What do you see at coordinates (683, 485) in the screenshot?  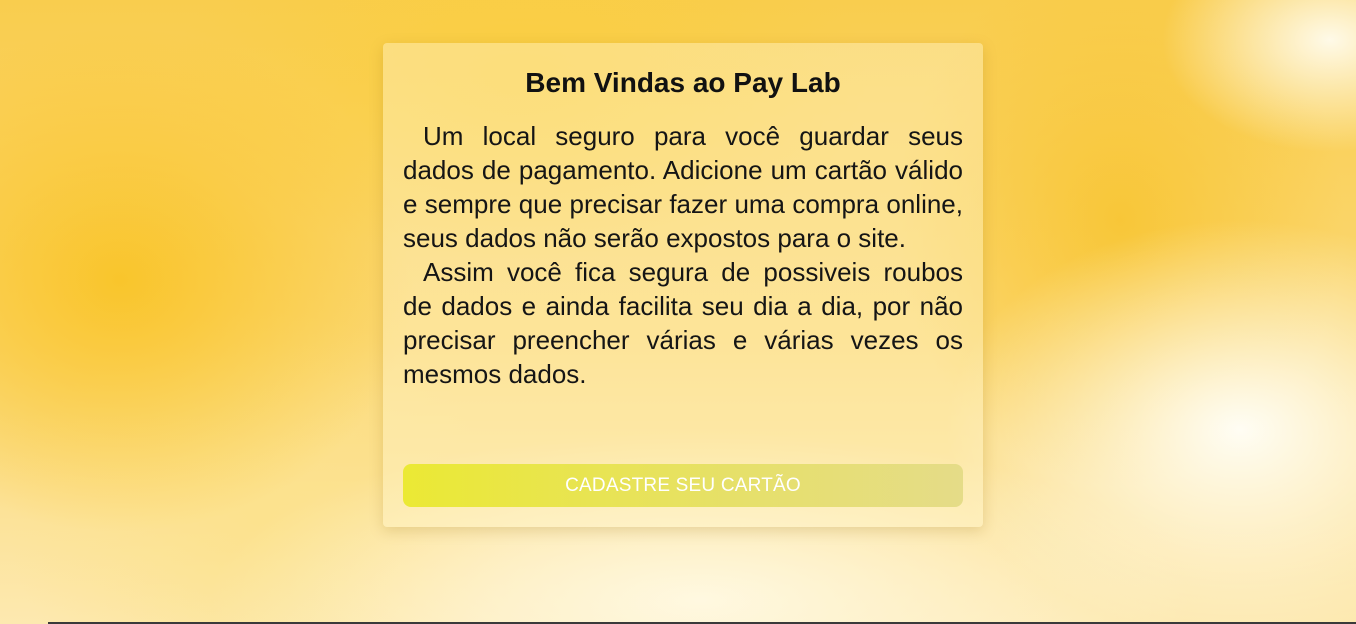 I see `register-card-button: CADASTRE SEU CARTÃO` at bounding box center [683, 485].